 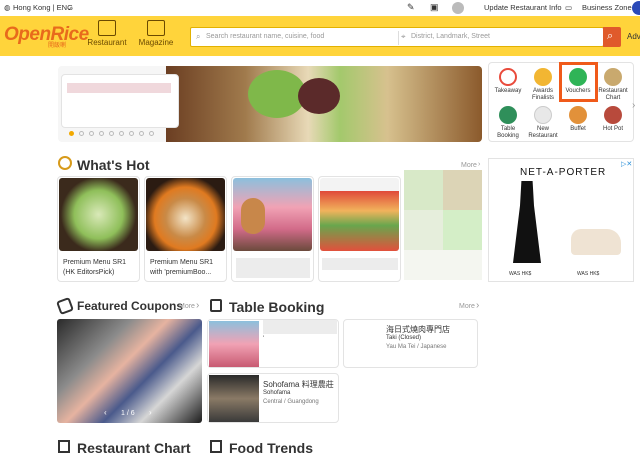 I want to click on region-selector: Hong Kong | ENG, so click(x=43, y=7).